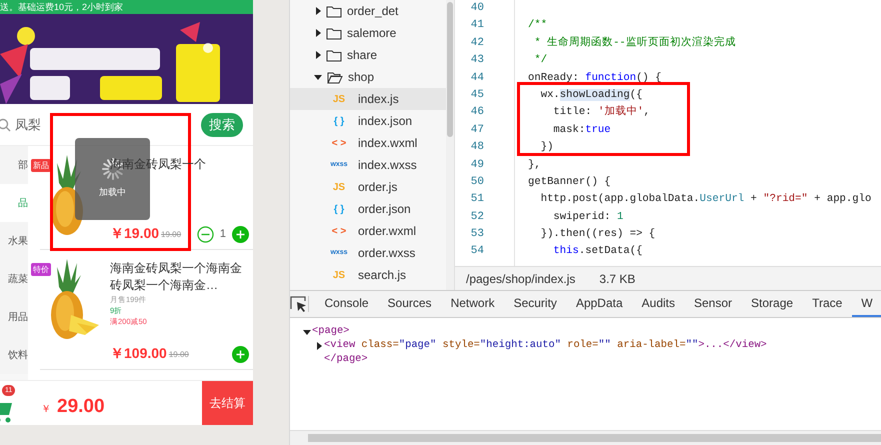 This screenshot has height=445, width=881. I want to click on folder-name: order_det, so click(372, 11).